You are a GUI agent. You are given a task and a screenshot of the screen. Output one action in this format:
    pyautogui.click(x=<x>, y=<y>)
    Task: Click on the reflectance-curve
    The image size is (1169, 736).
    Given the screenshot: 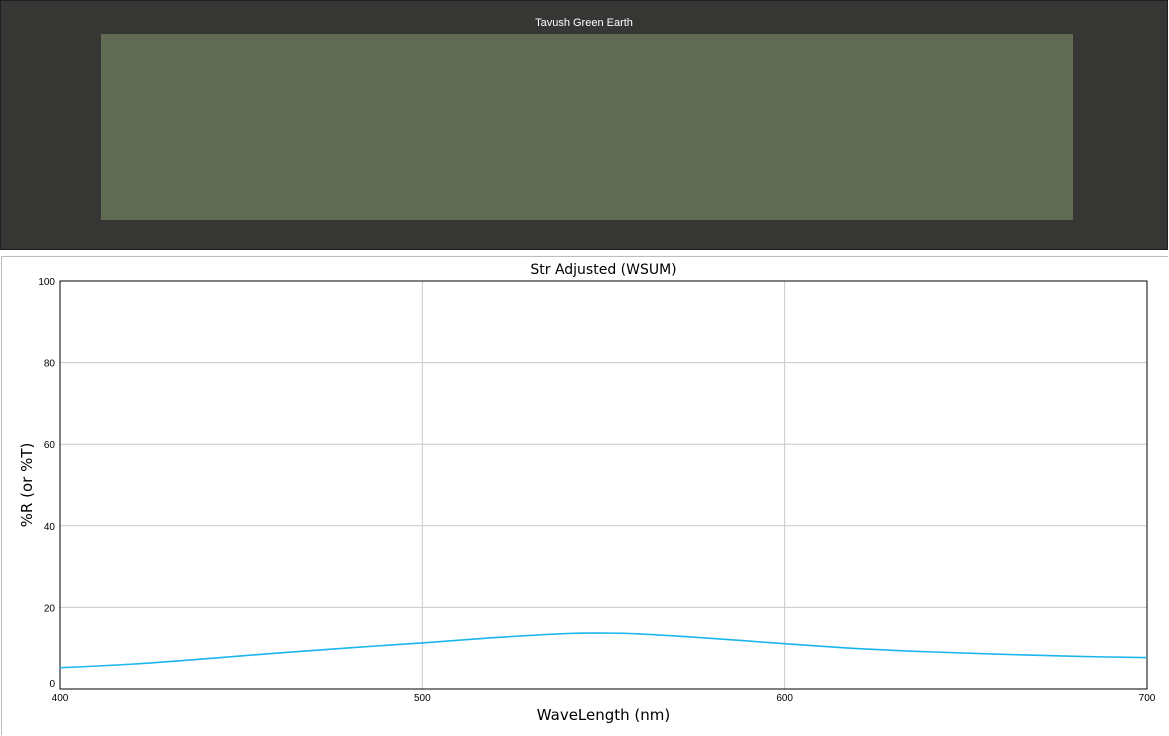 What is the action you would take?
    pyautogui.click(x=603, y=650)
    